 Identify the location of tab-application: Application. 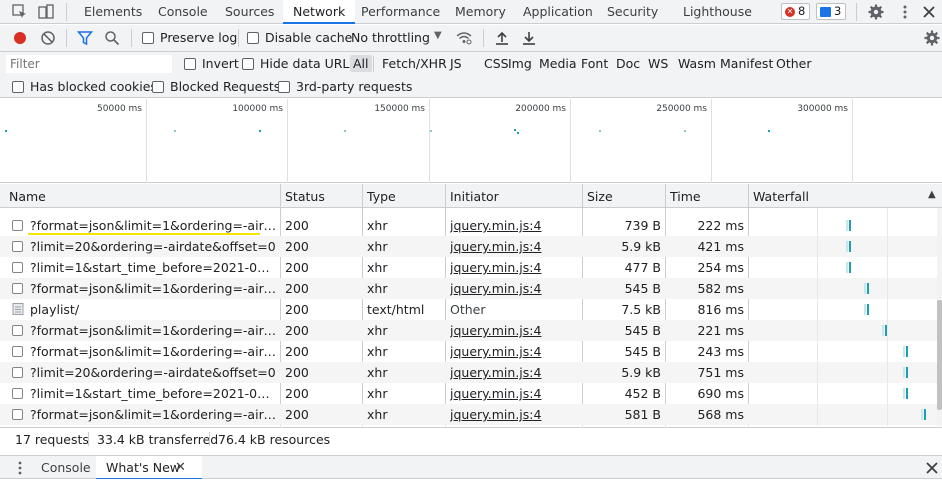
(558, 11).